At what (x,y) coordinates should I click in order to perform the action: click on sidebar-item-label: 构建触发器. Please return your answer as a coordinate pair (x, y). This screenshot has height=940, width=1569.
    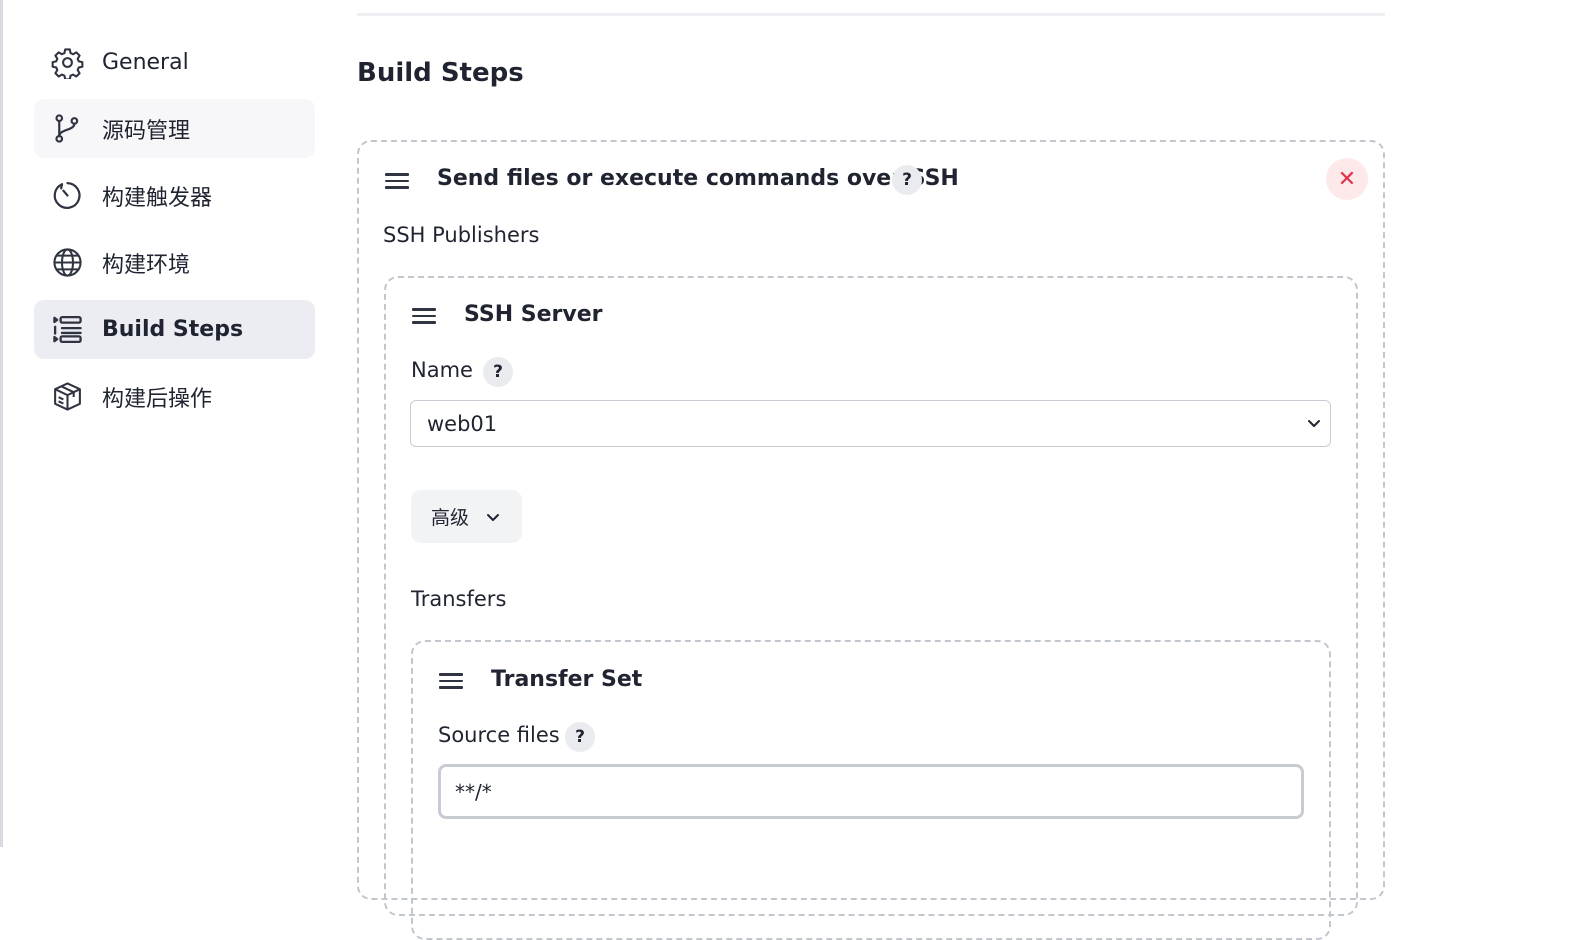
    Looking at the image, I should click on (157, 198).